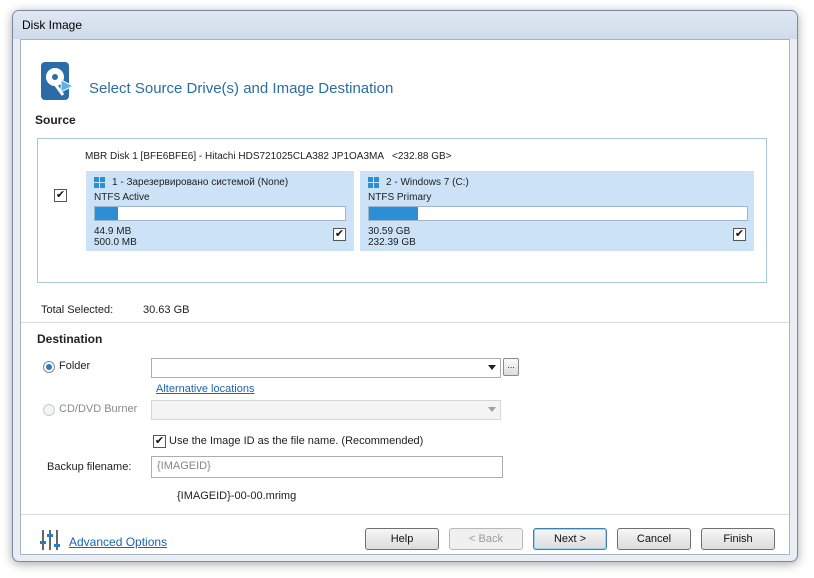  I want to click on footer-divider, so click(405, 514).